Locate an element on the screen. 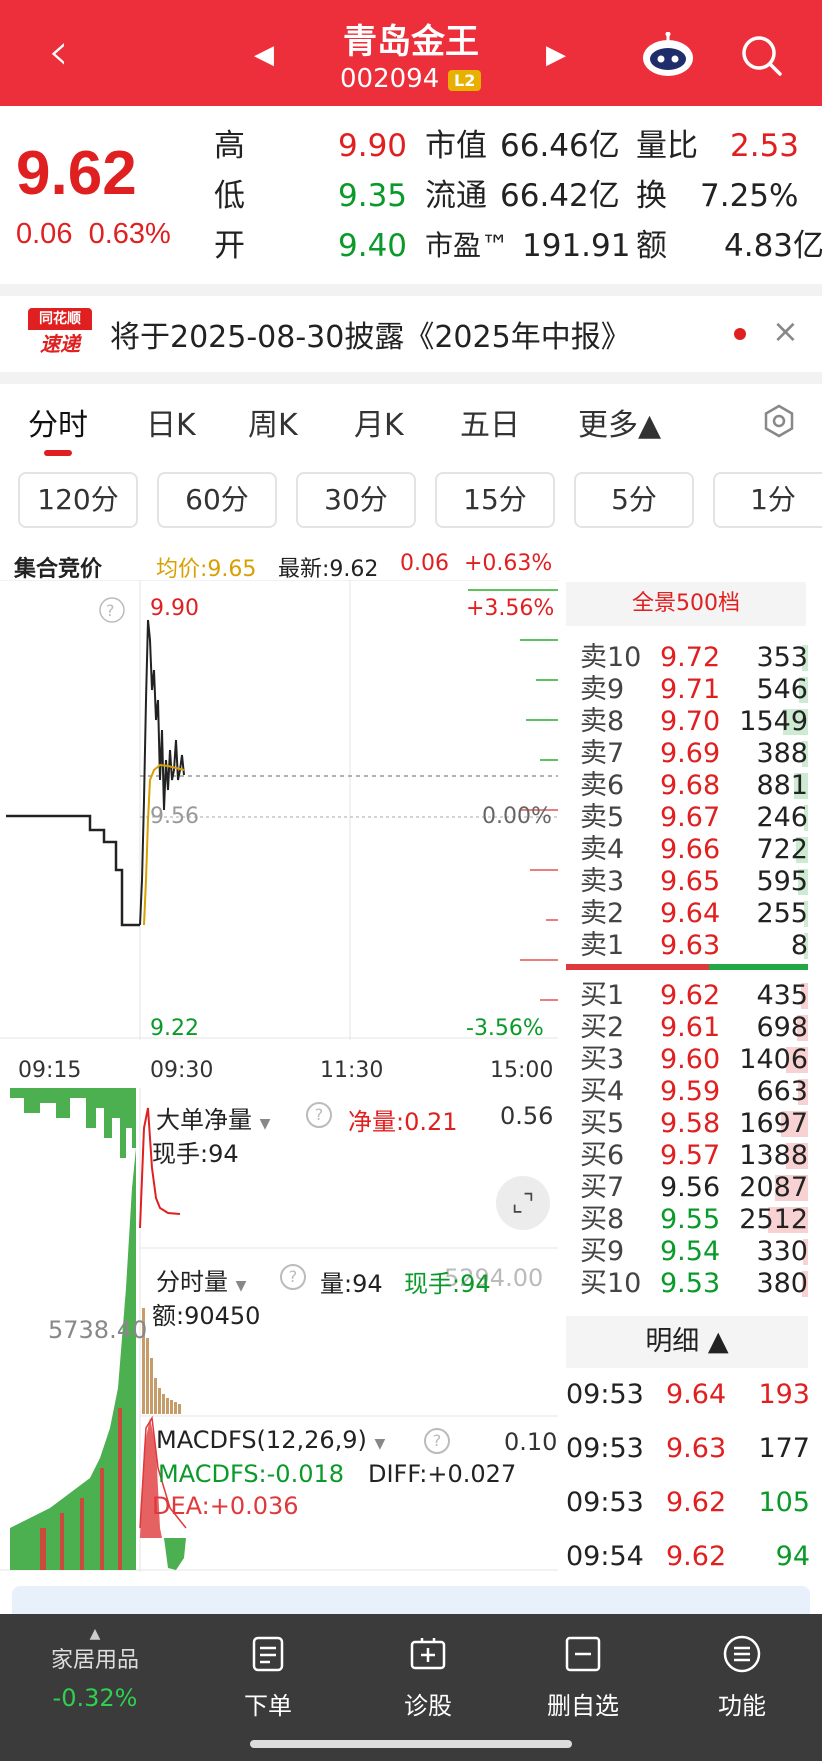 This screenshot has height=1761, width=822. volume-selector: 分时量 ▼ is located at coordinates (201, 1279).